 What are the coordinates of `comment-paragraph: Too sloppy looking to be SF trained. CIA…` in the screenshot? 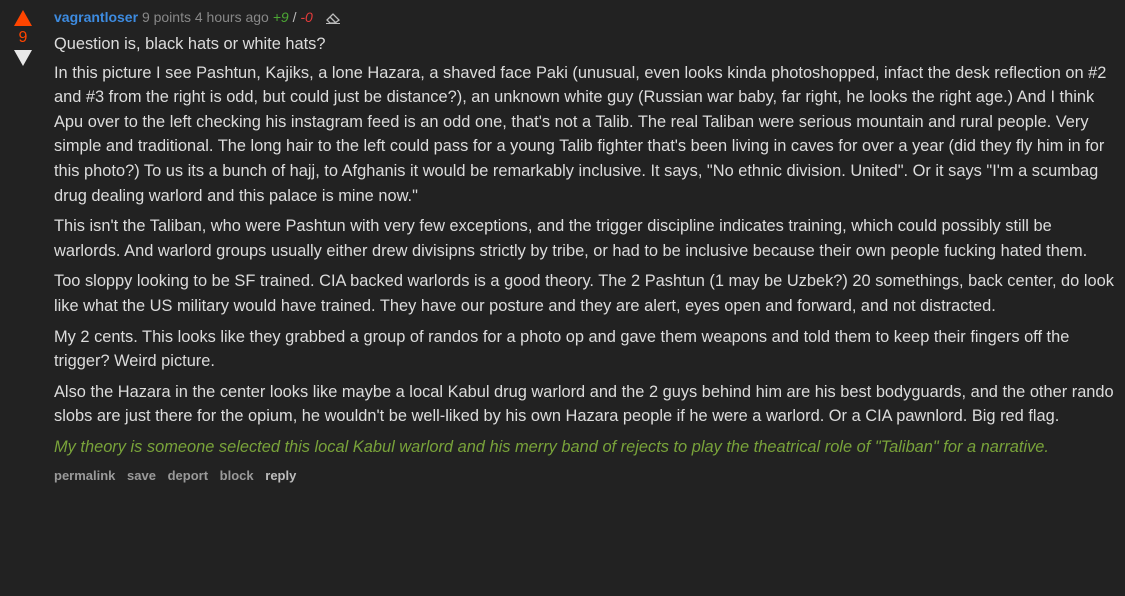 It's located at (584, 293).